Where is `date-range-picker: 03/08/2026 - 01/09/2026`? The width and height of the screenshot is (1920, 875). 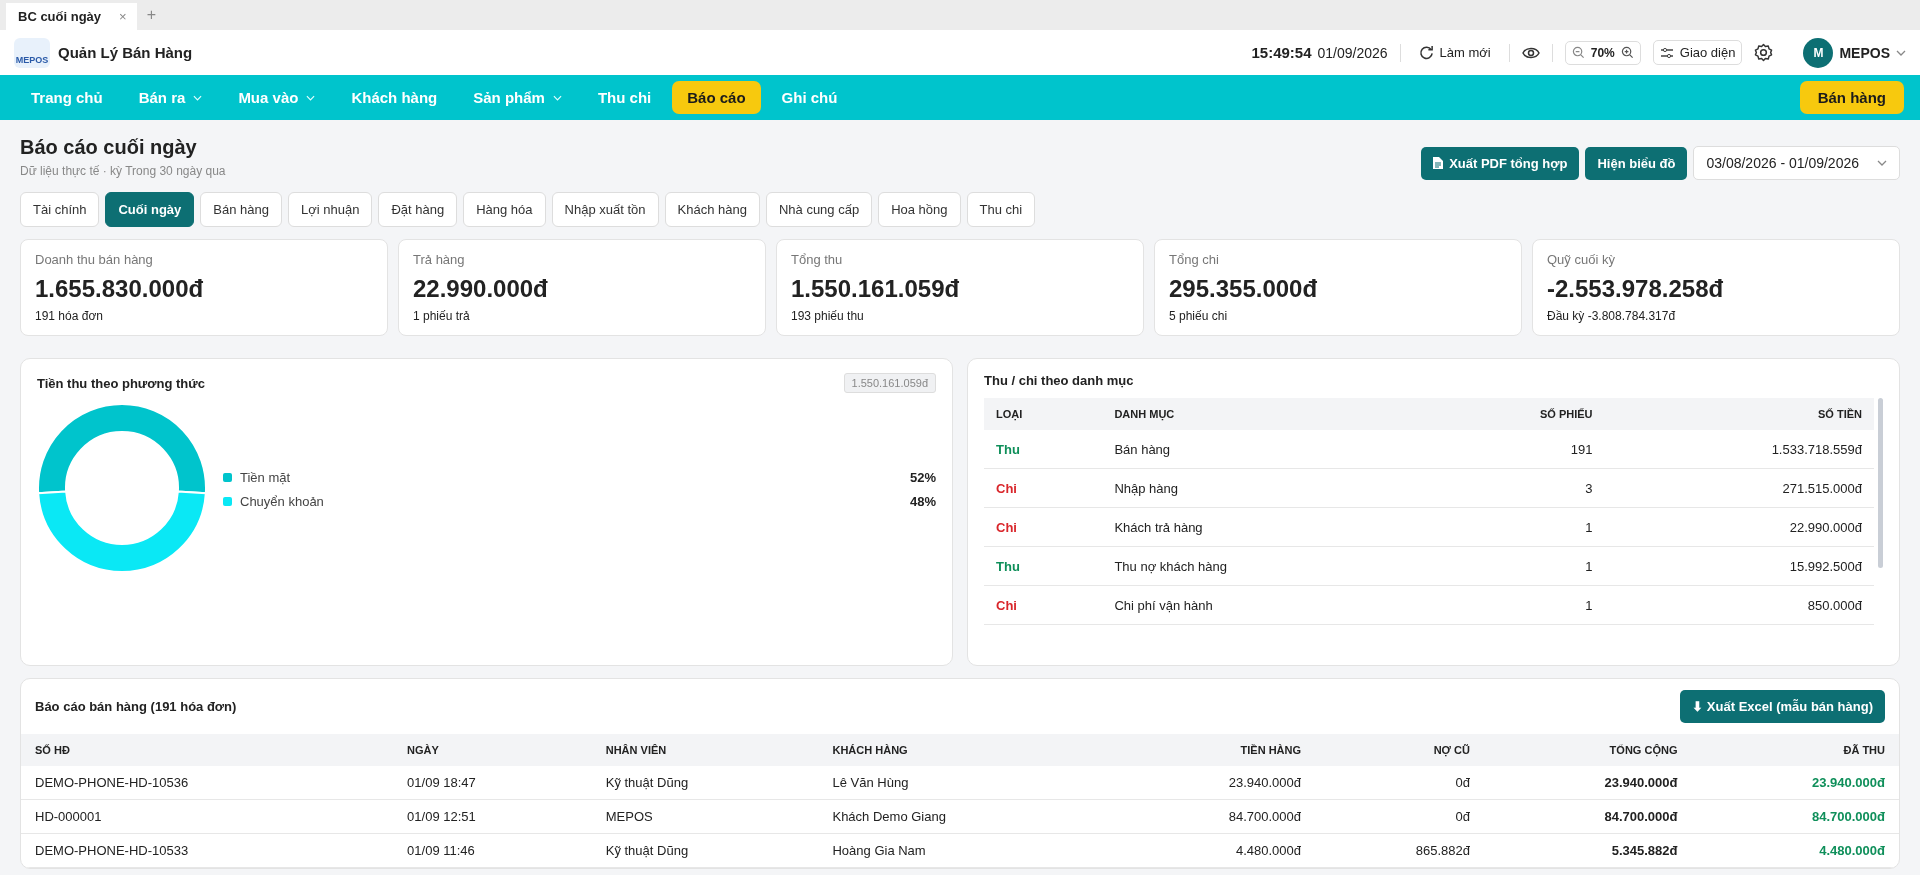
date-range-picker: 03/08/2026 - 01/09/2026 is located at coordinates (1796, 163).